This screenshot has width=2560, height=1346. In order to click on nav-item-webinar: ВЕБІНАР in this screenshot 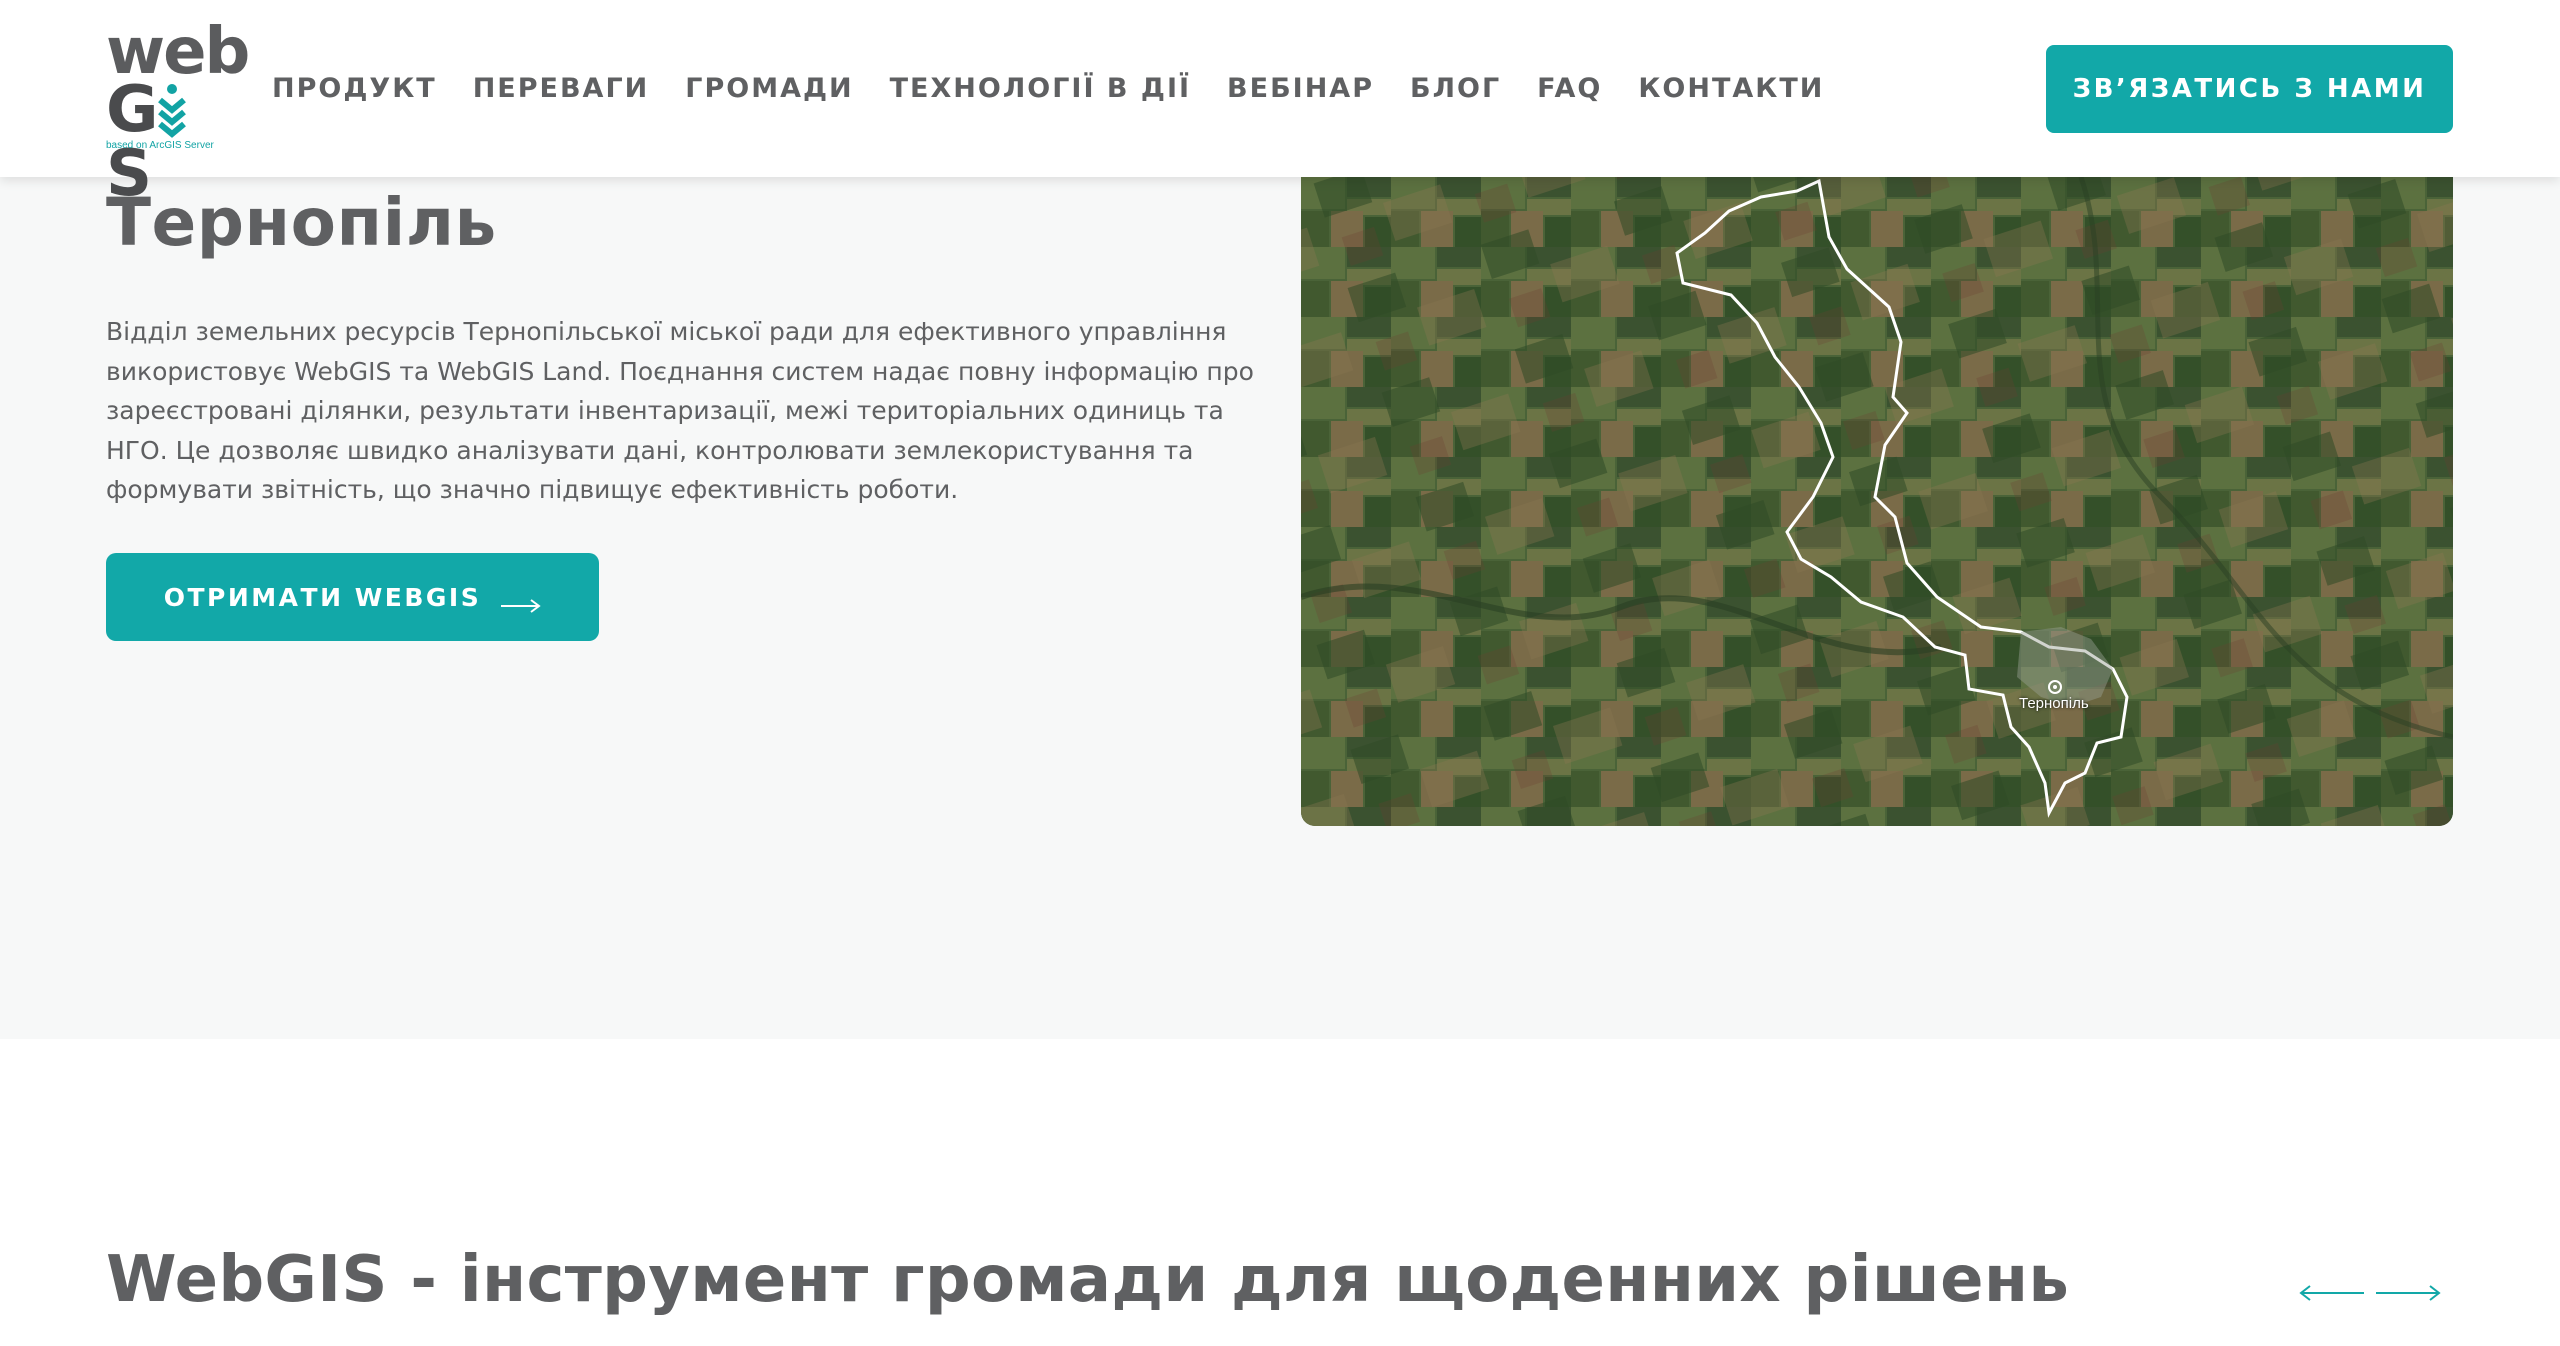, I will do `click(1300, 89)`.